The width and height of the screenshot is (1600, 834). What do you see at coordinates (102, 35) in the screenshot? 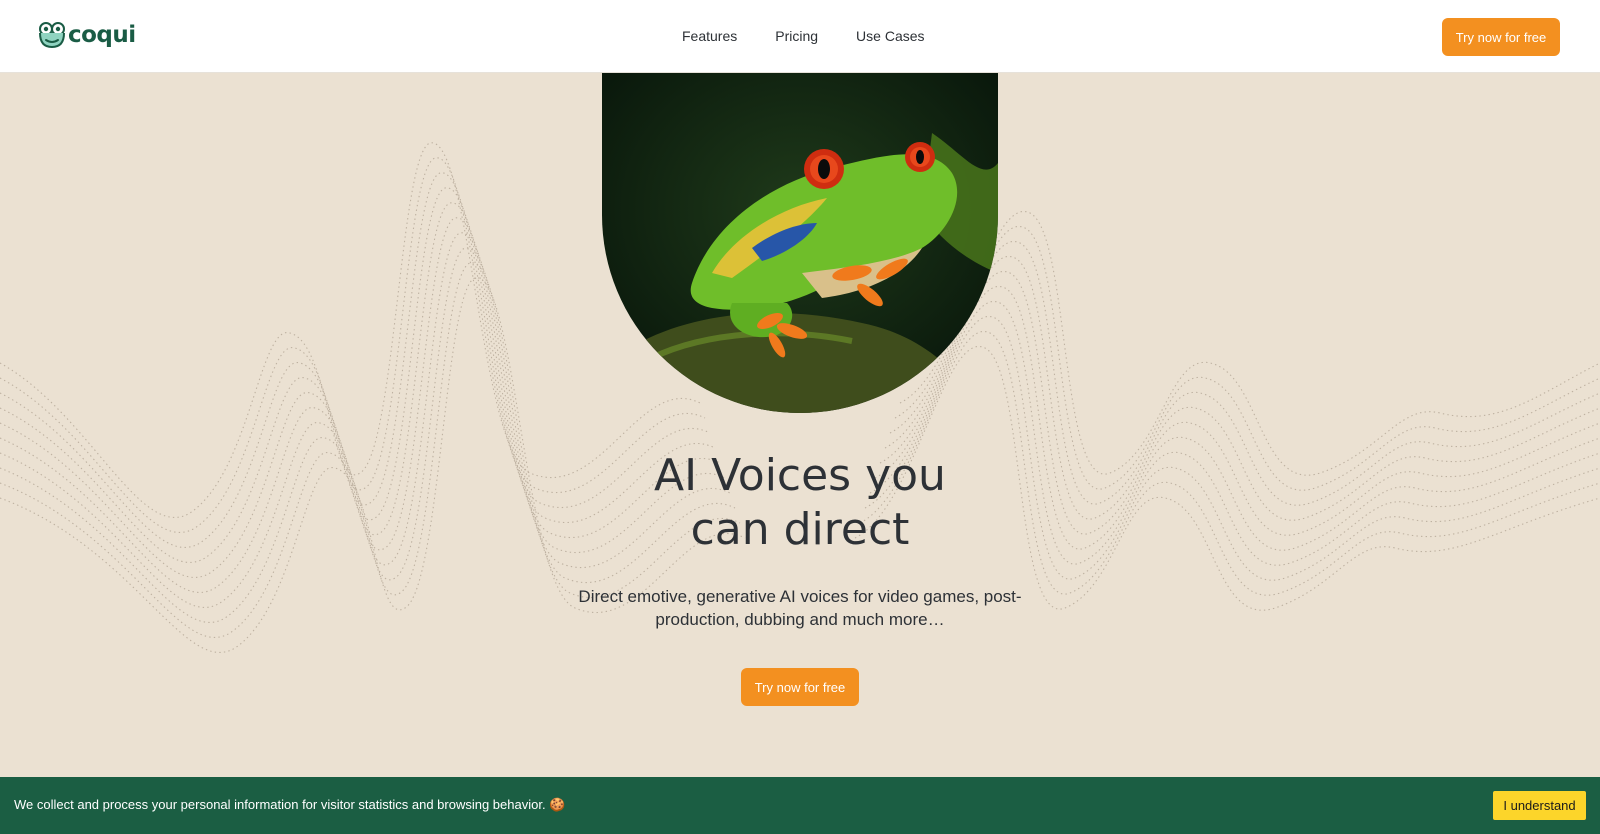
I see `logo-wordmark: coqui` at bounding box center [102, 35].